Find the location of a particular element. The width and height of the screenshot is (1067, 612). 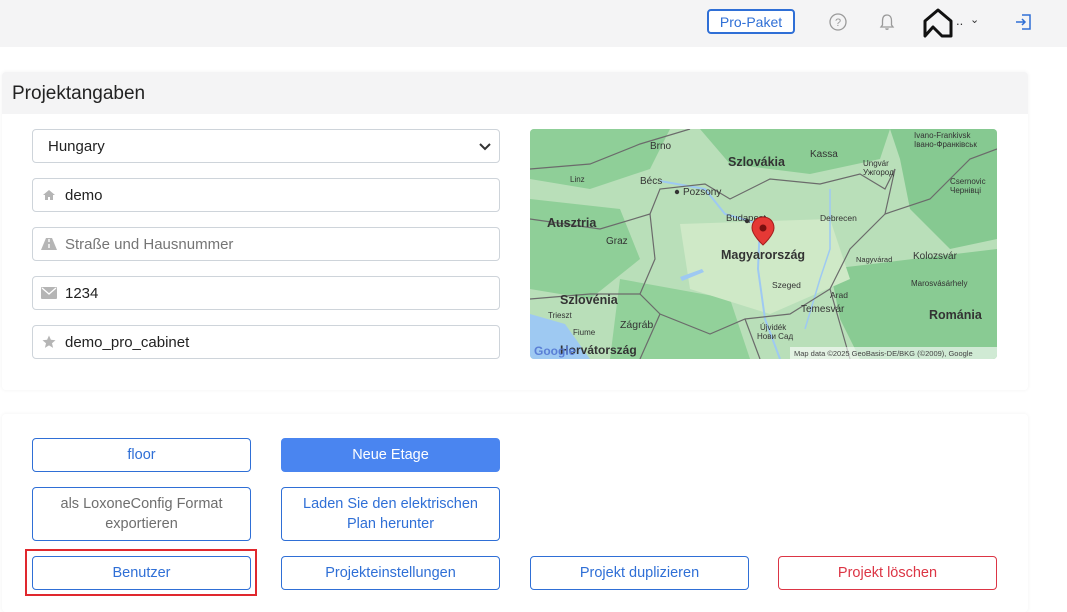

map-label-nagyvarad: Nagyvárad is located at coordinates (874, 259).